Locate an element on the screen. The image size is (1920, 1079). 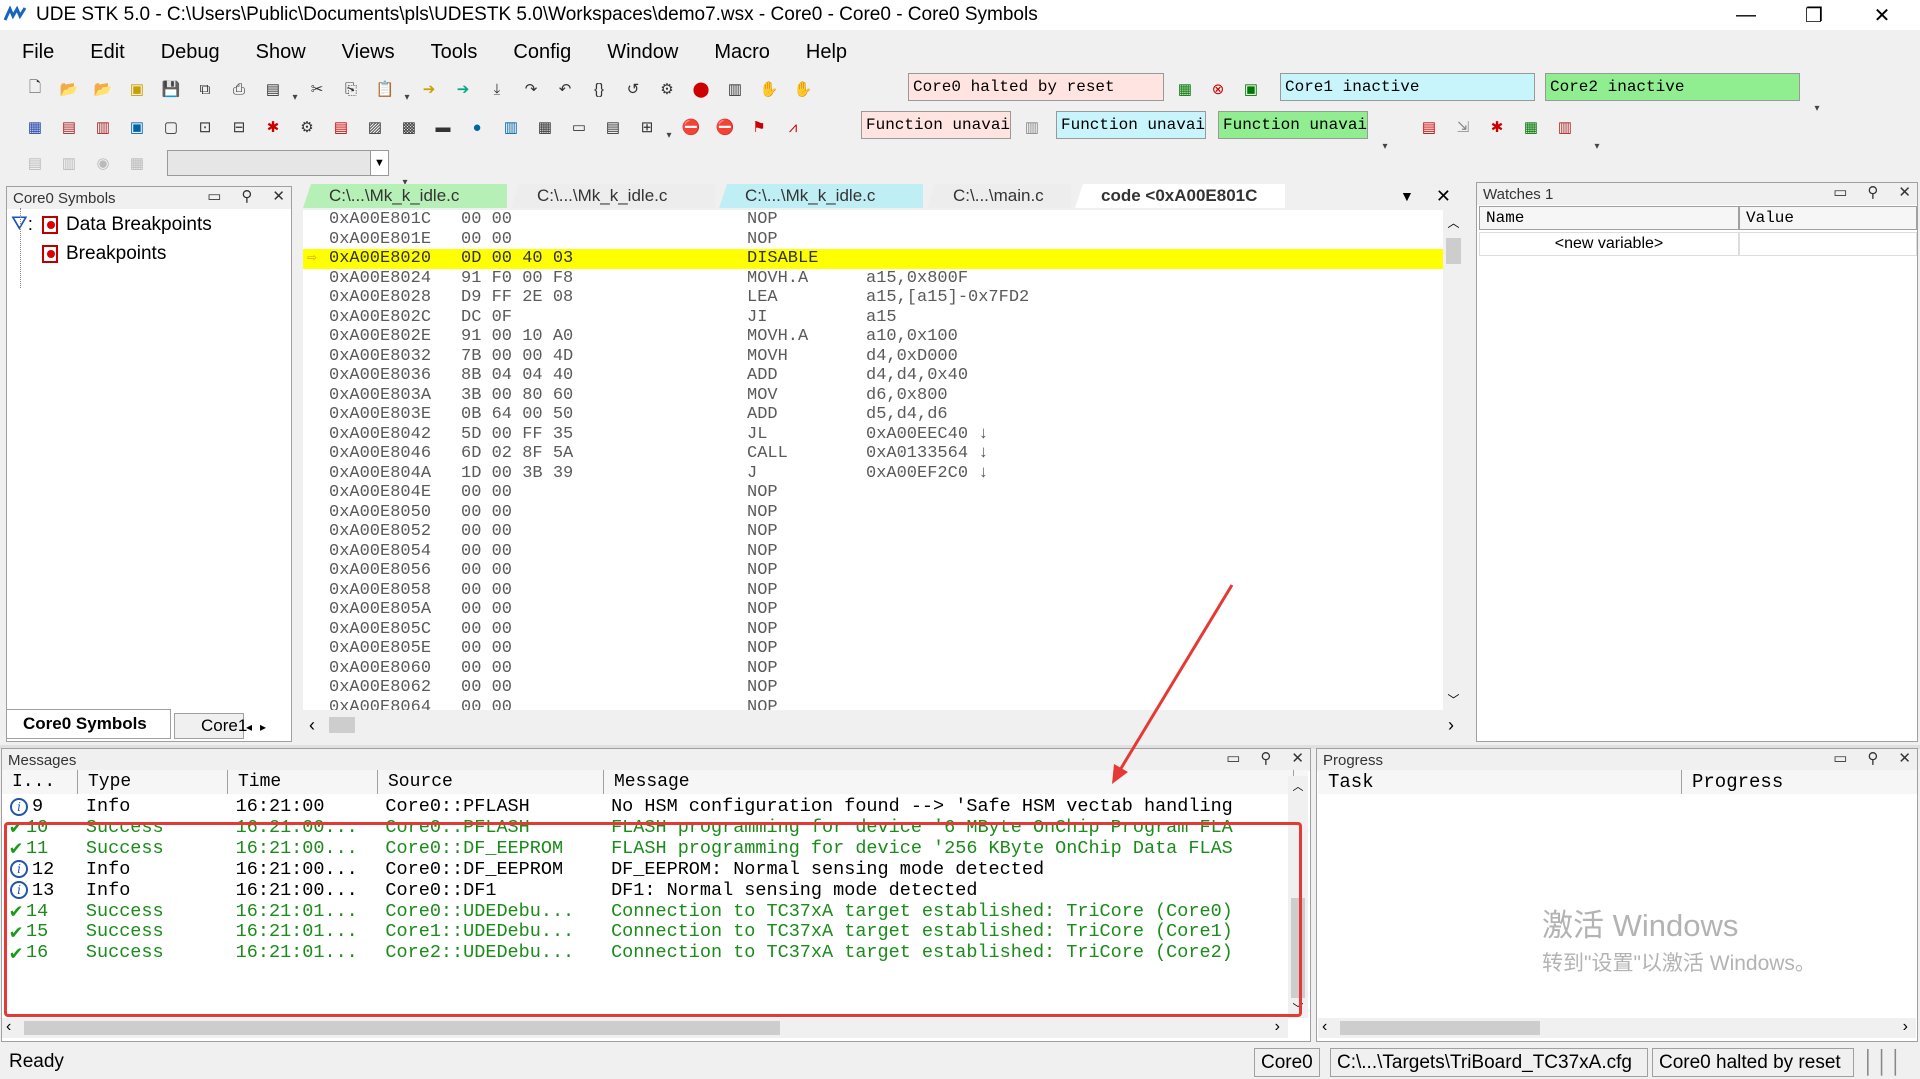
code-line: ⇨ 0xA00E8020 0D 00 40 03 DISABLE is located at coordinates (873, 259).